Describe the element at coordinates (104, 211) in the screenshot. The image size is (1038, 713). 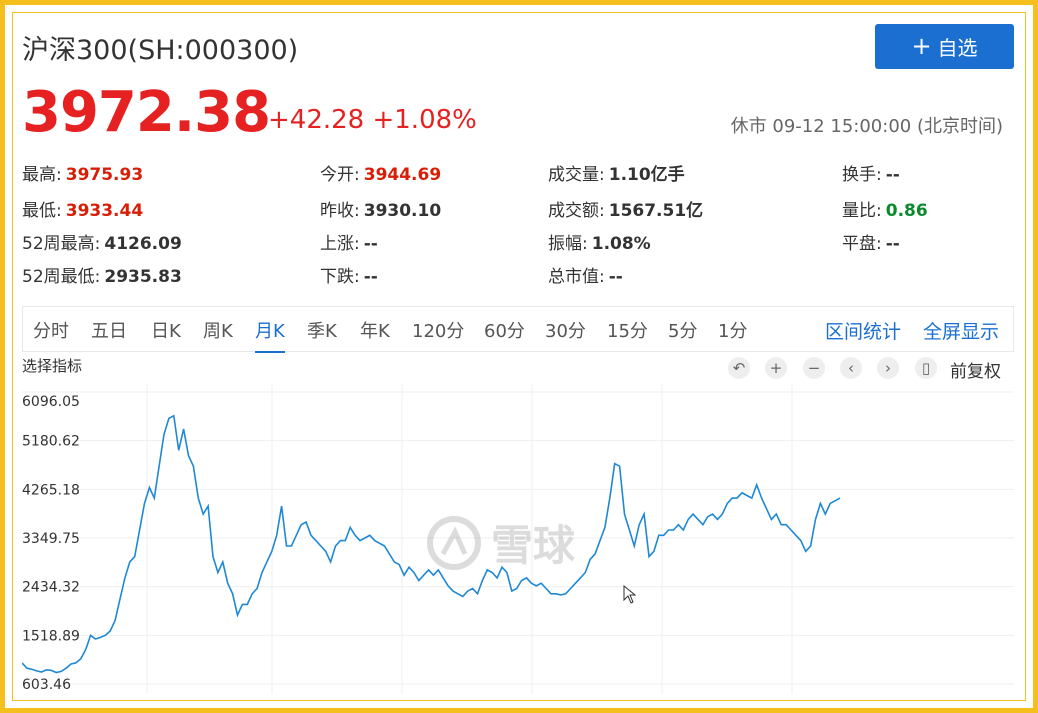
I see `stat-value: 3933.44` at that location.